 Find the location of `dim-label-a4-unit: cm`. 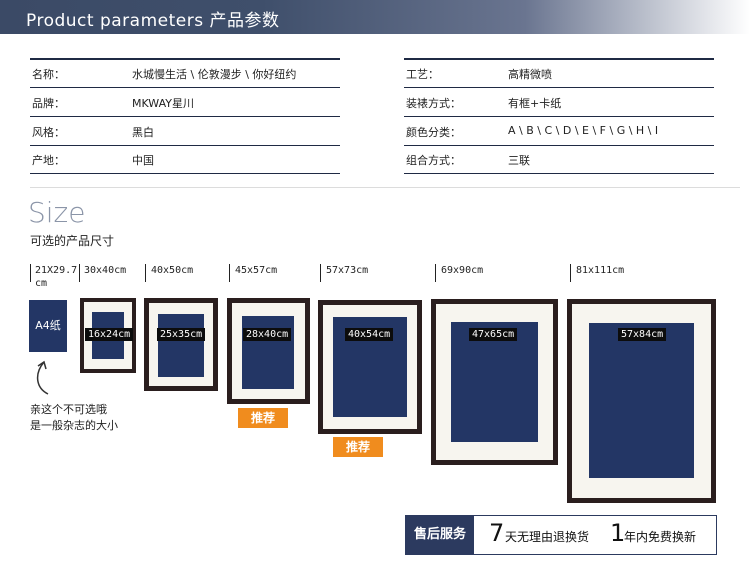

dim-label-a4-unit: cm is located at coordinates (41, 283).